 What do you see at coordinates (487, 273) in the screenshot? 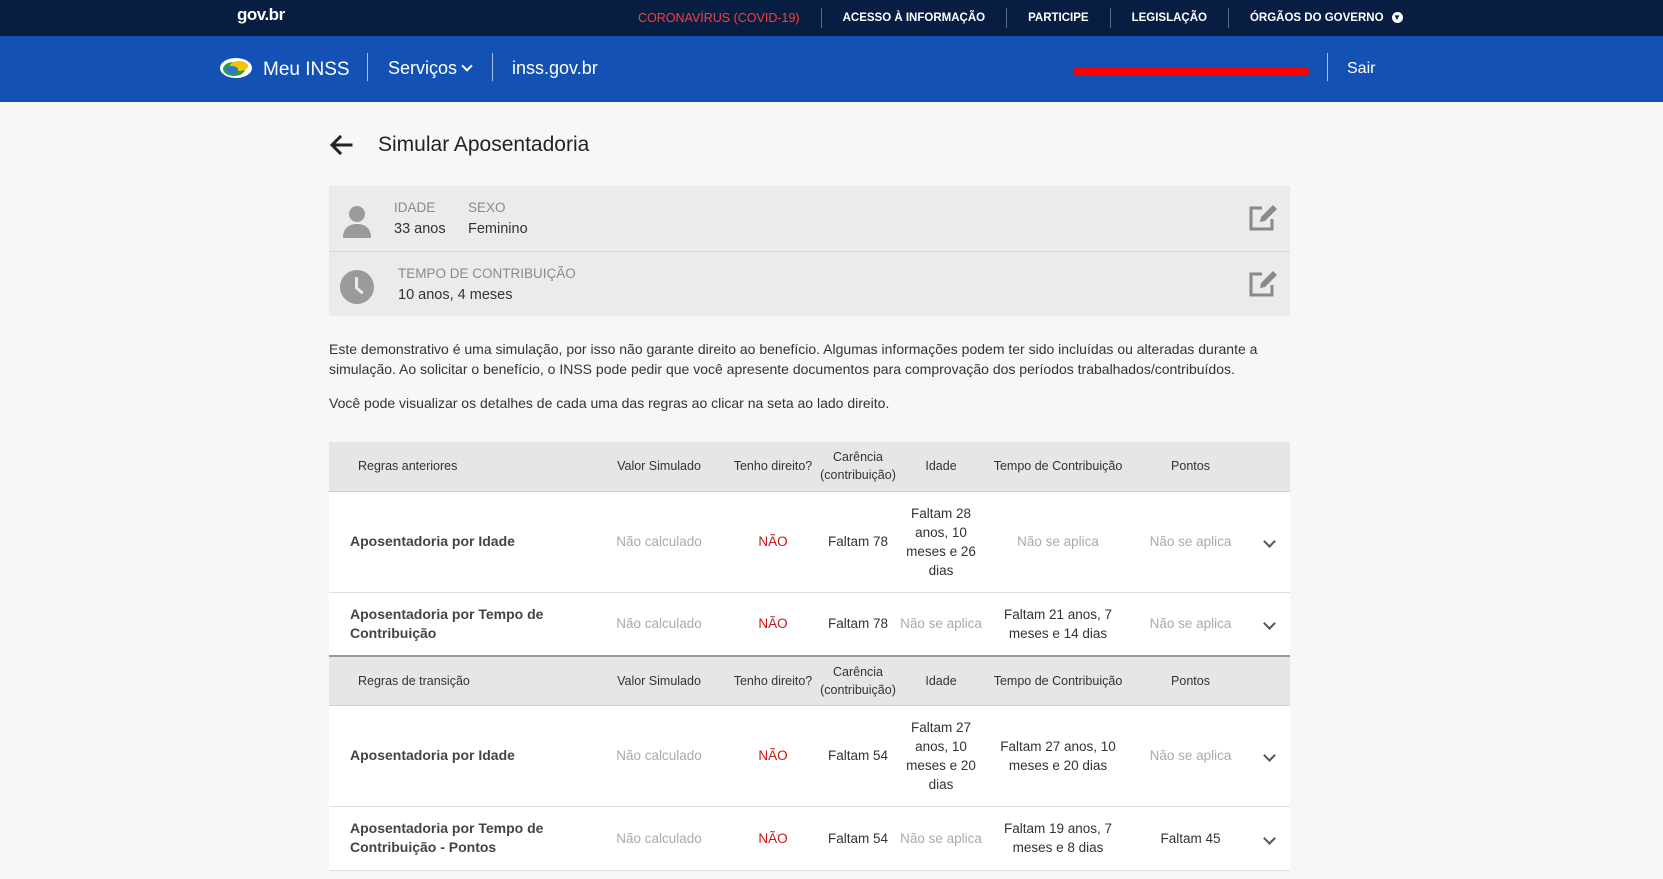
I see `tempo-contribuicao-label: TEMPO DE CONTRIBUIÇÃO` at bounding box center [487, 273].